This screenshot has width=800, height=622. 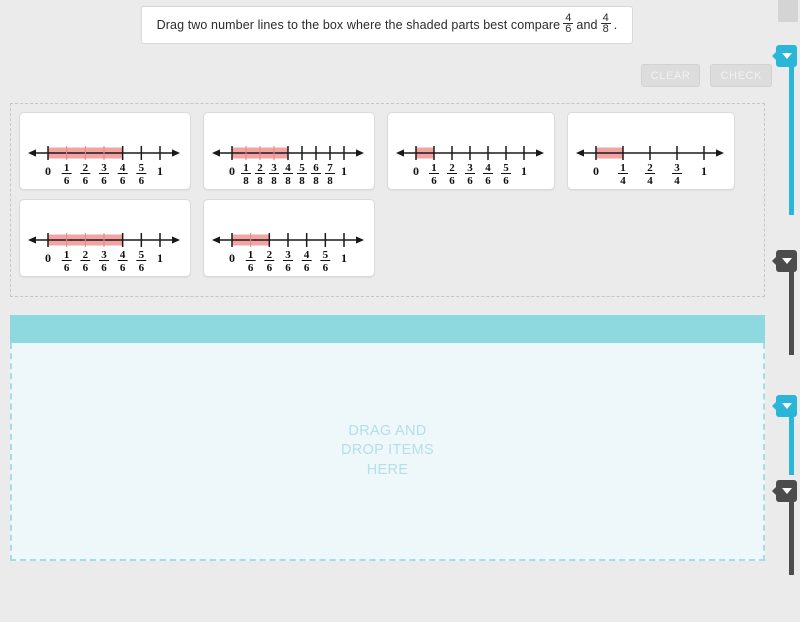 I want to click on cyan-marker-bar, so click(x=791, y=130).